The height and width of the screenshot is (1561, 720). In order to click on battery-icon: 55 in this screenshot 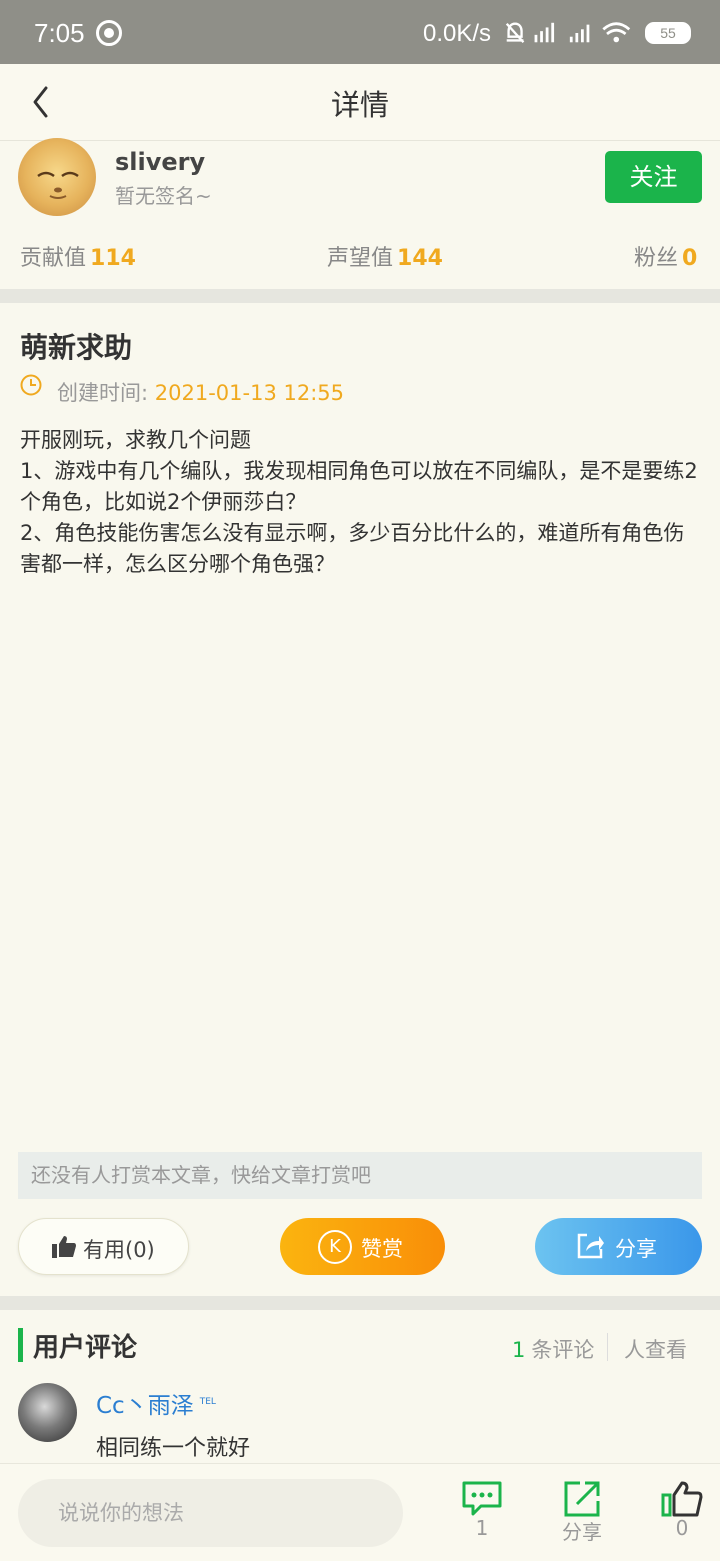, I will do `click(668, 33)`.